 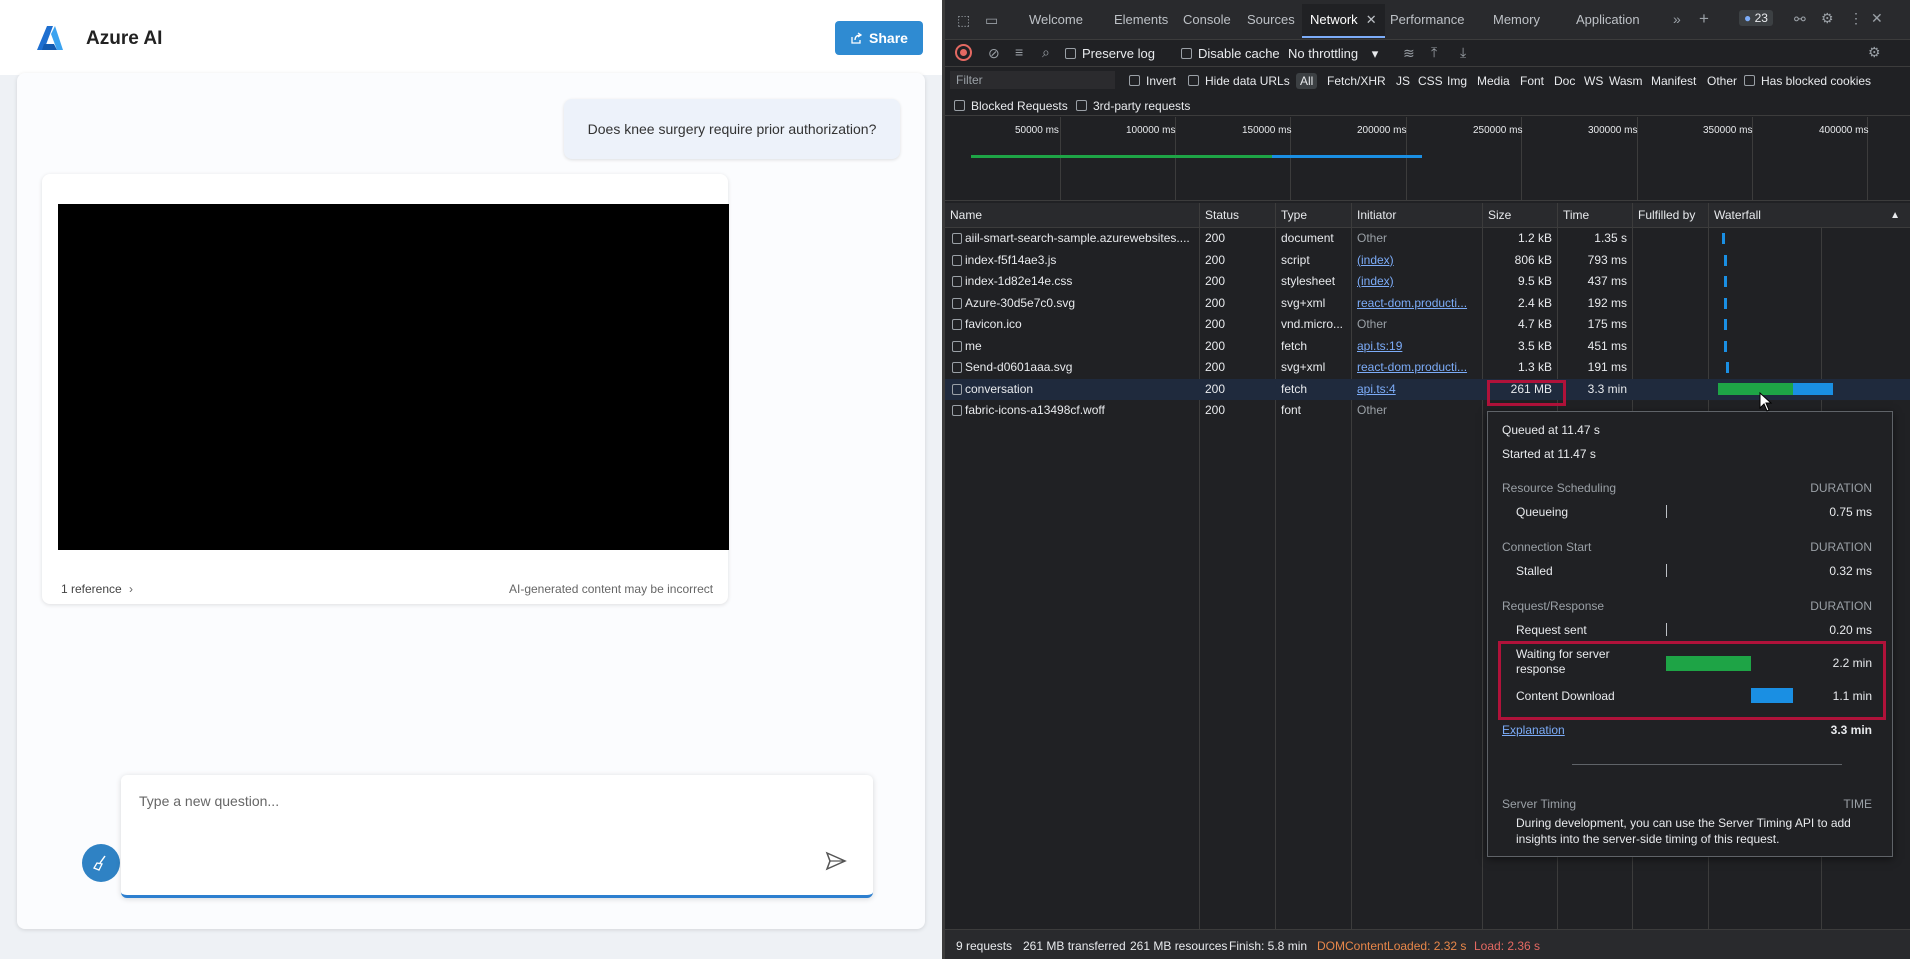 What do you see at coordinates (1722, 81) in the screenshot?
I see `filter-type-other: Other` at bounding box center [1722, 81].